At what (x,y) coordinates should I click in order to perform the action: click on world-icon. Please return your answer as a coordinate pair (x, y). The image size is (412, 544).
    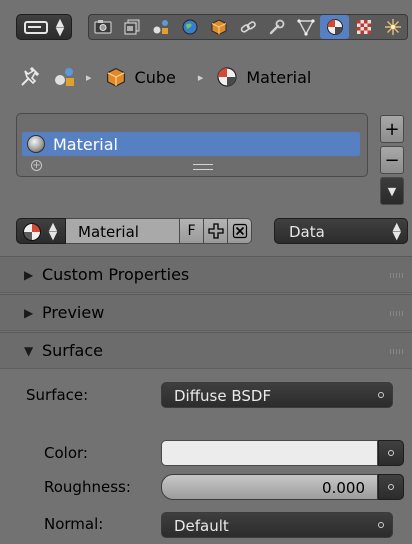
    Looking at the image, I should click on (190, 27).